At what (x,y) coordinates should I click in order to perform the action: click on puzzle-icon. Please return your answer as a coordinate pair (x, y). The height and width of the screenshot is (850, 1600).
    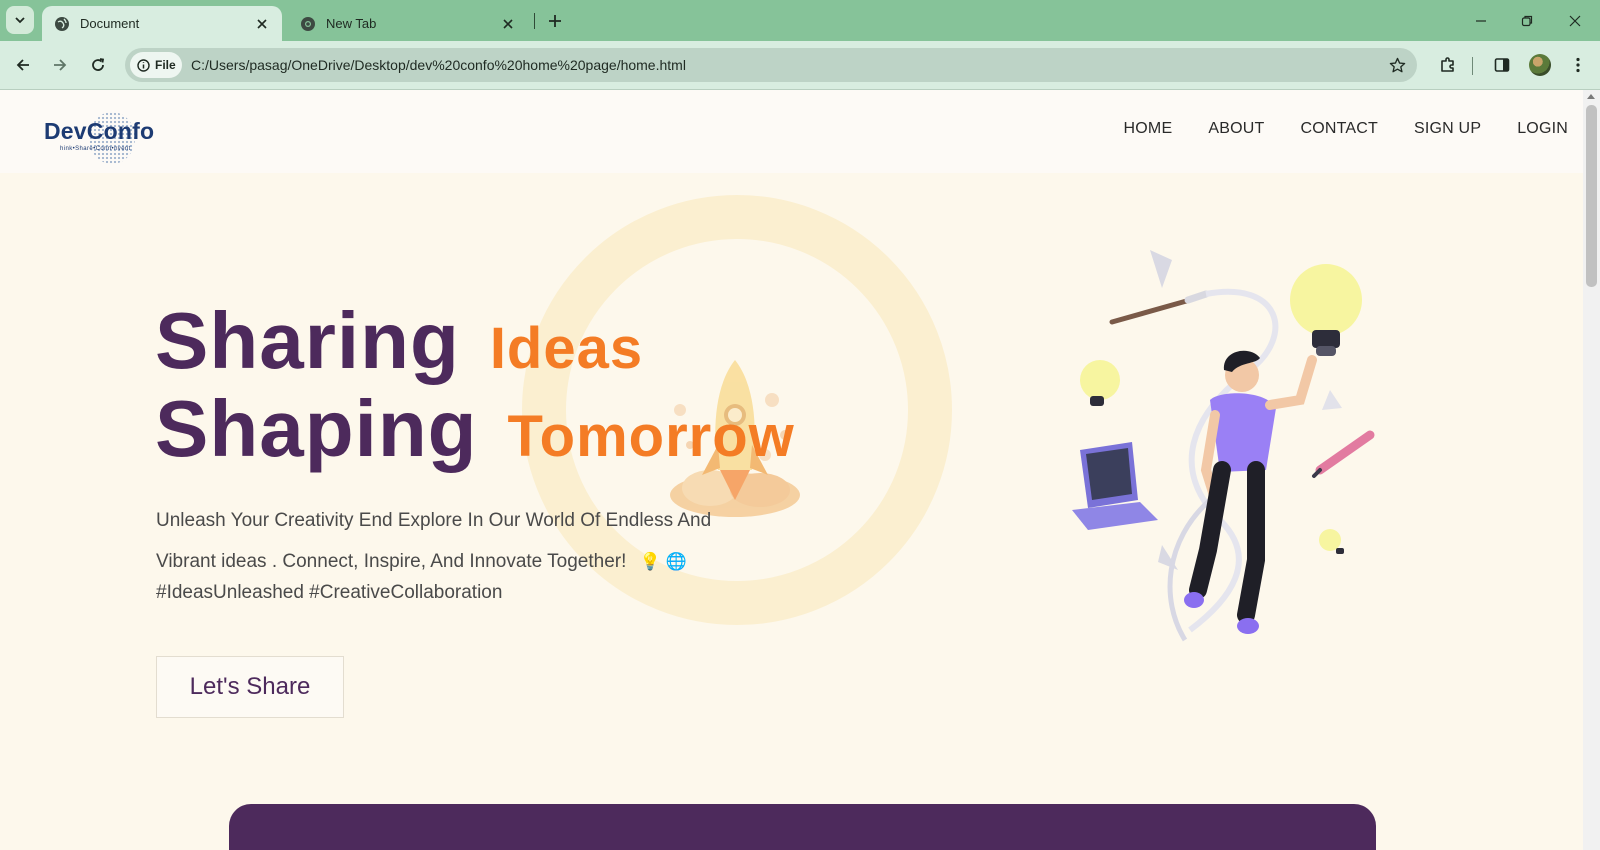
    Looking at the image, I should click on (1447, 64).